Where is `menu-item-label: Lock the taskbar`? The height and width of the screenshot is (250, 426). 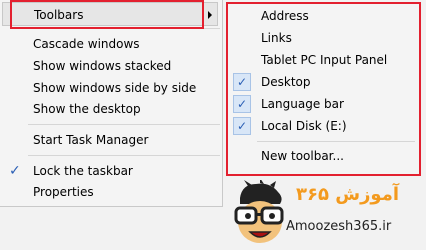 menu-item-label: Lock the taskbar is located at coordinates (83, 171).